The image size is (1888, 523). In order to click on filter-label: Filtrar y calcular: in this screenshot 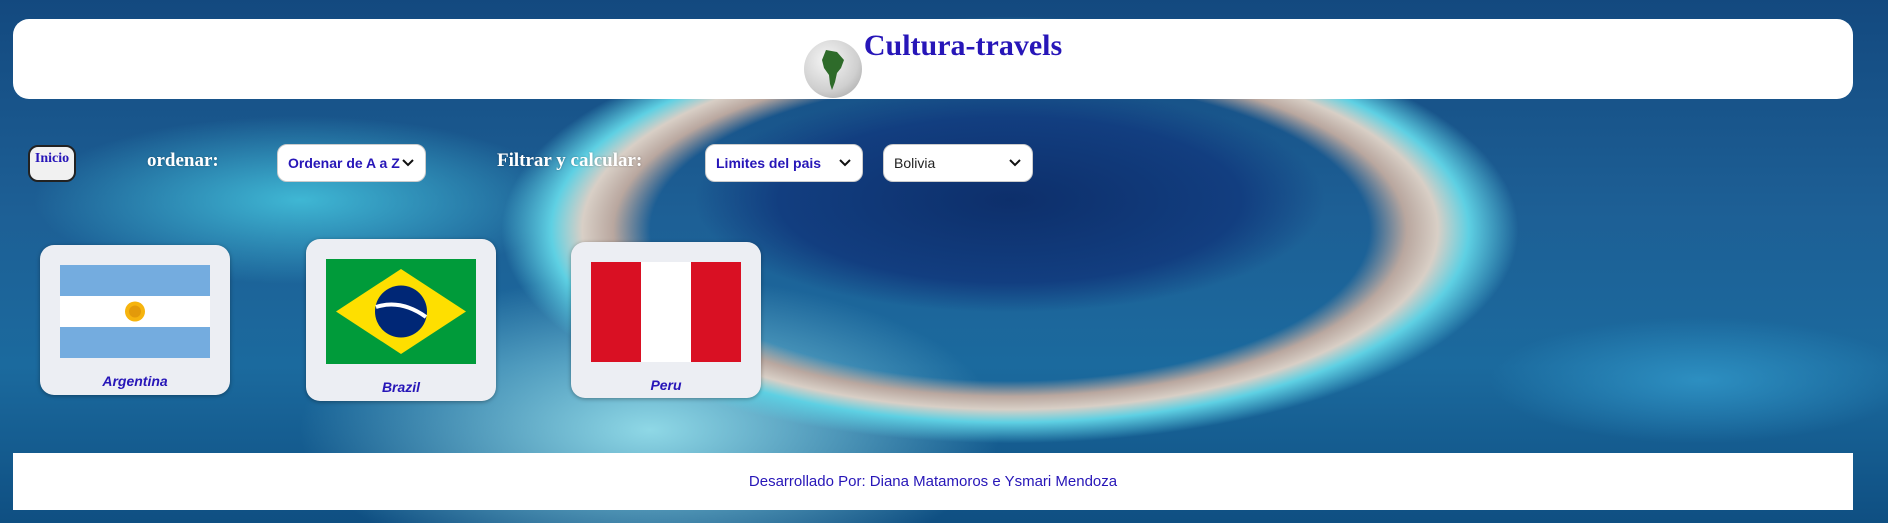, I will do `click(570, 160)`.